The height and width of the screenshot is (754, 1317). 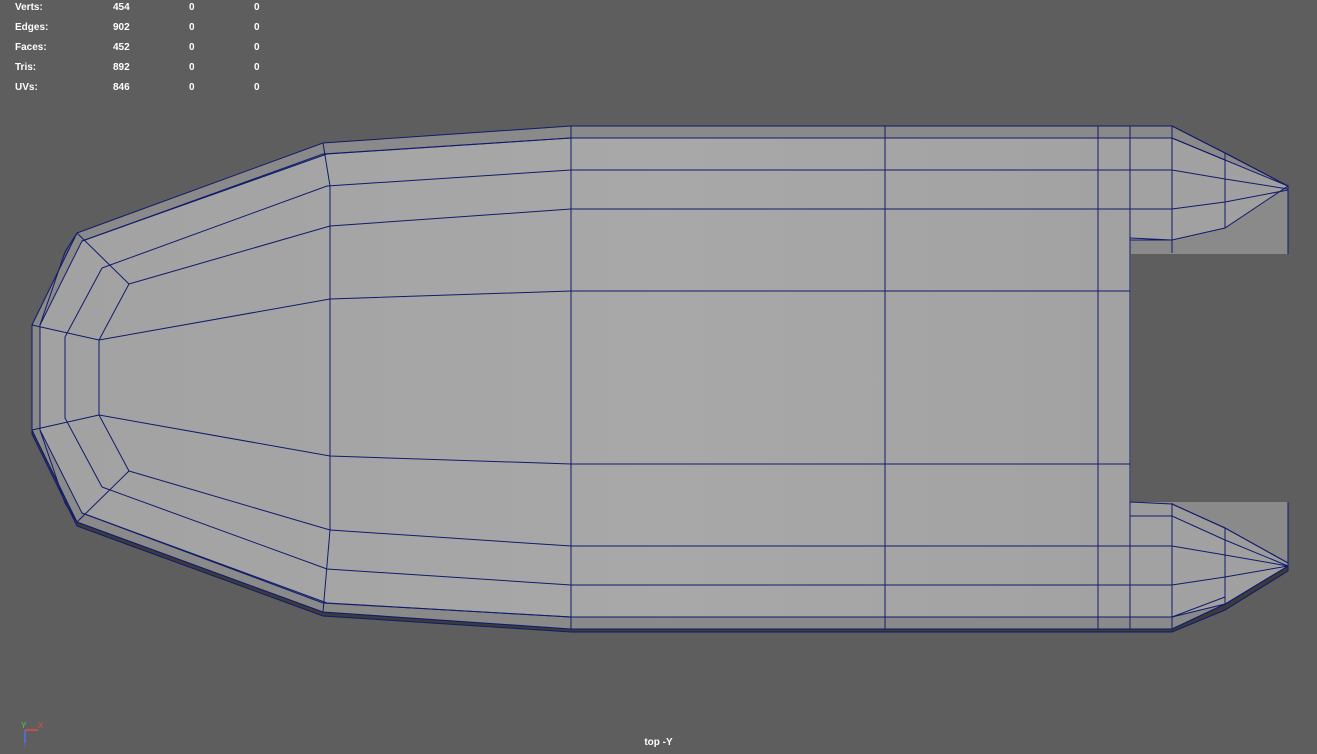 What do you see at coordinates (121, 7) in the screenshot?
I see `hud-total: 454` at bounding box center [121, 7].